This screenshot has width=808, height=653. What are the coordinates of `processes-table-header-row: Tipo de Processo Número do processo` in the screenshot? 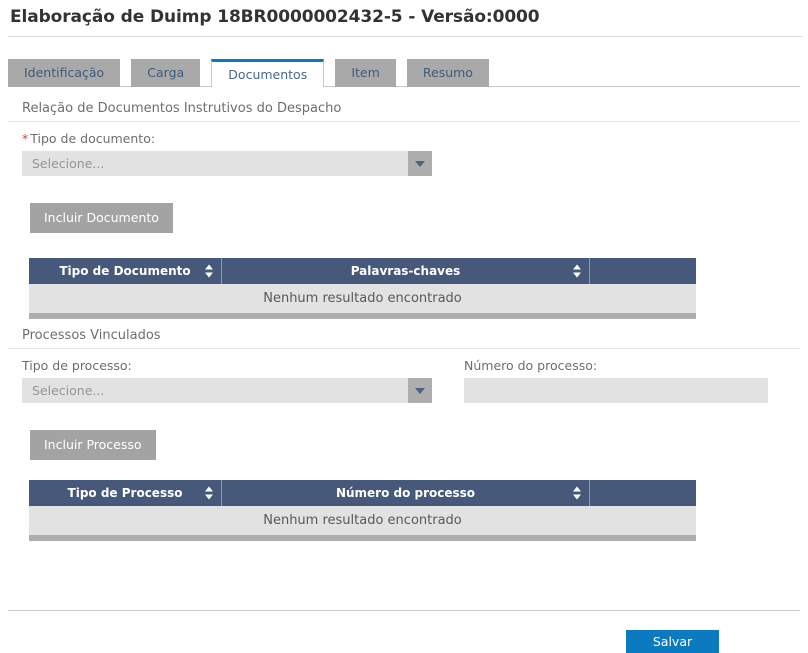 It's located at (362, 493).